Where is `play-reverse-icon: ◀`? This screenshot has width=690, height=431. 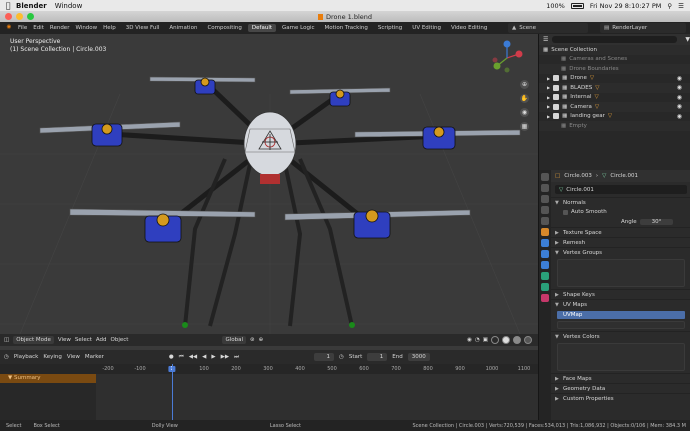
play-reverse-icon: ◀ is located at coordinates (204, 357).